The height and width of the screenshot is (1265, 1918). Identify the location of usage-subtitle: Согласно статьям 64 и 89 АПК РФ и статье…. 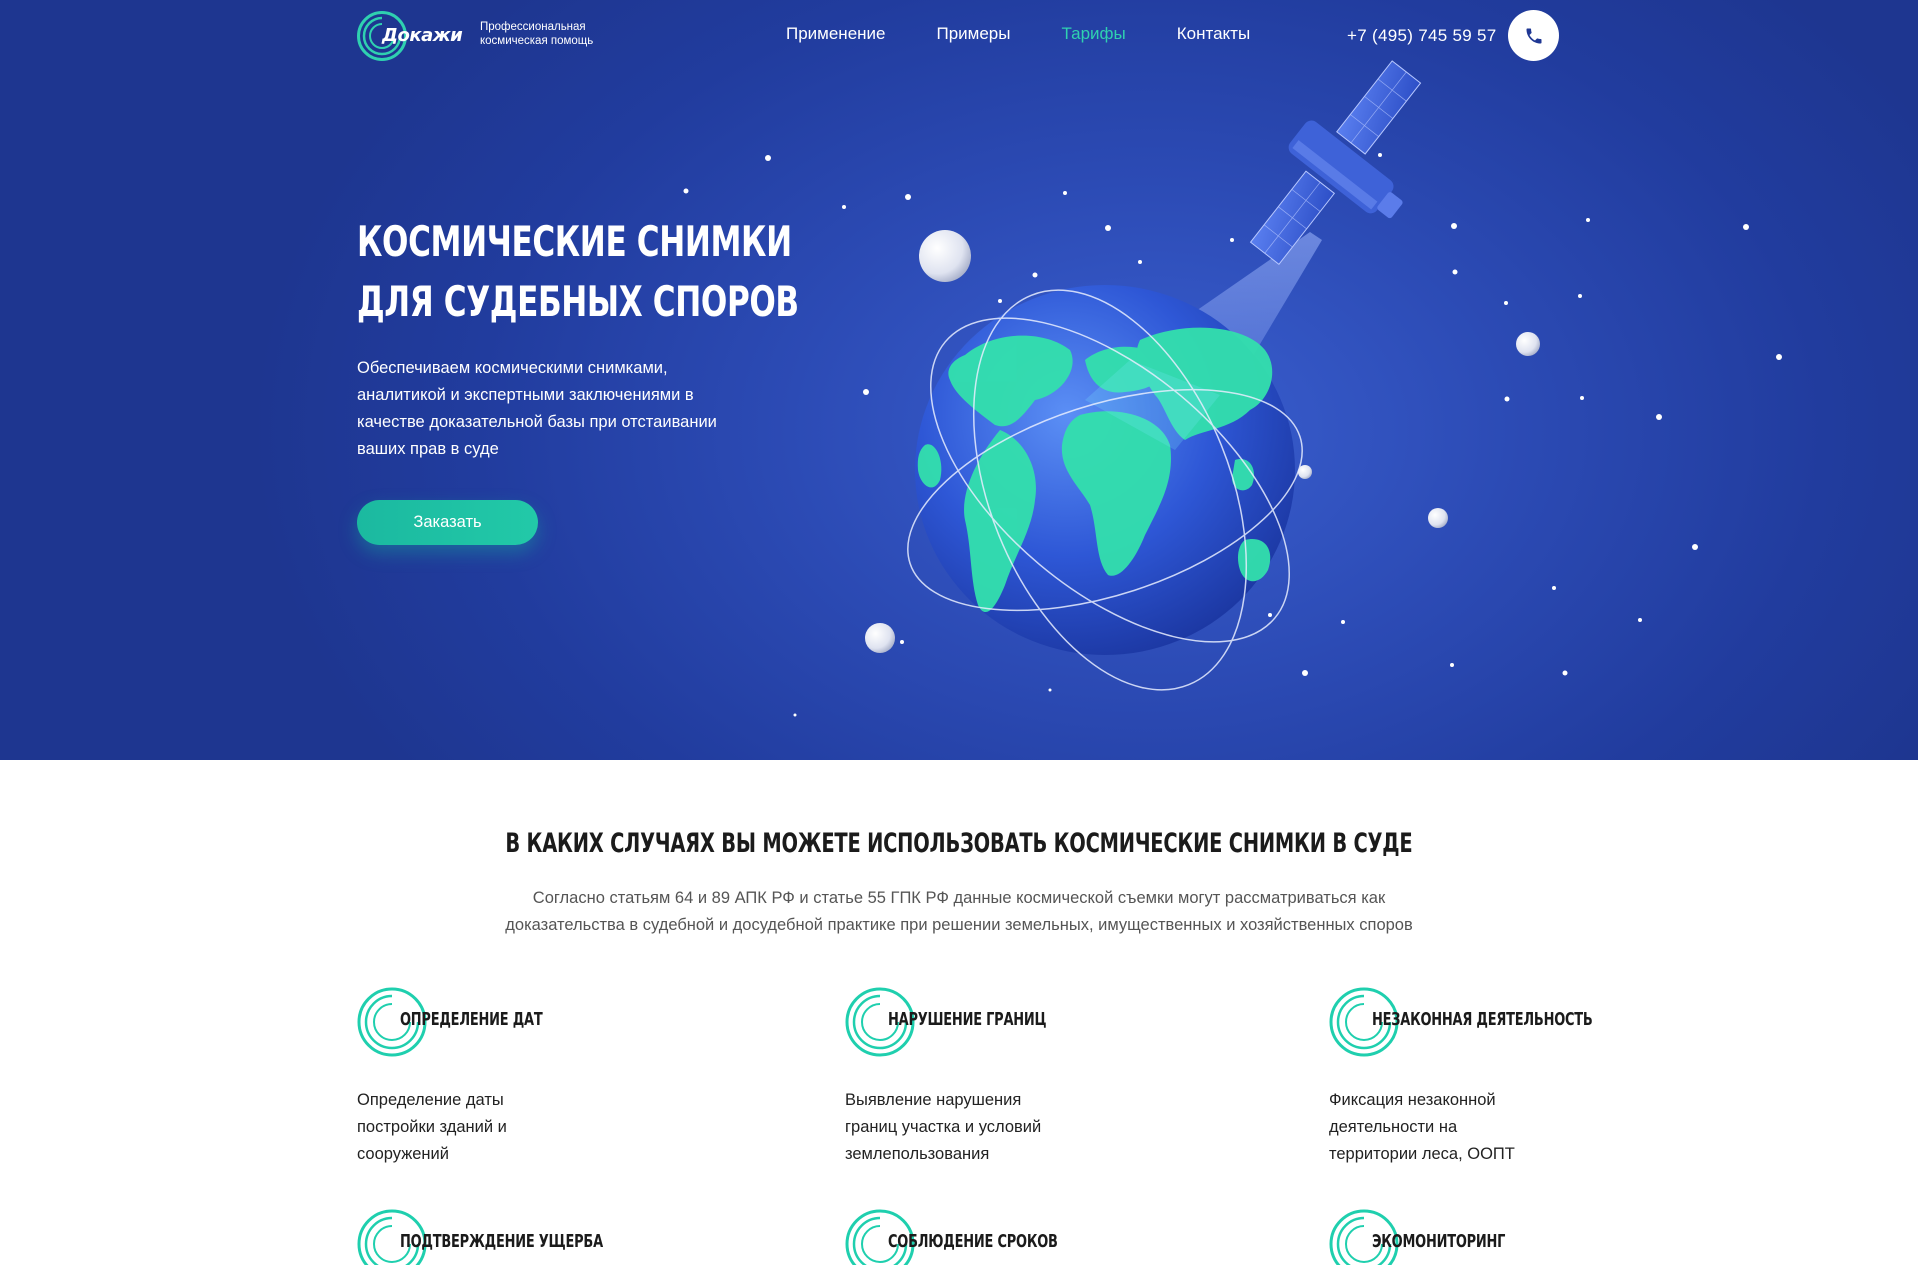
(959, 912).